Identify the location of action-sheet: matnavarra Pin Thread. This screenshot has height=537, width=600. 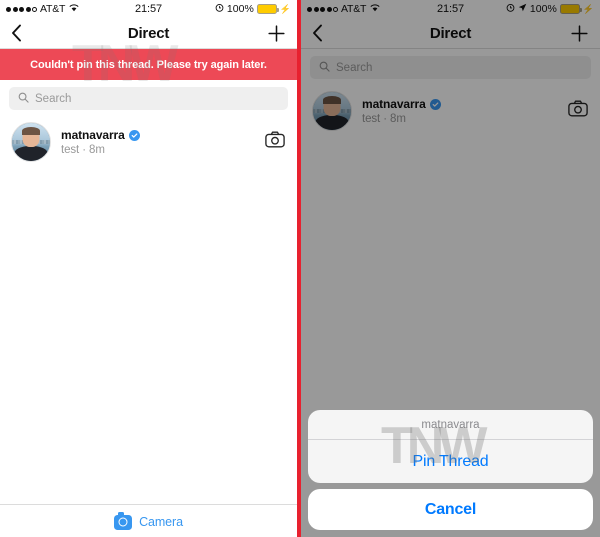
(450, 446).